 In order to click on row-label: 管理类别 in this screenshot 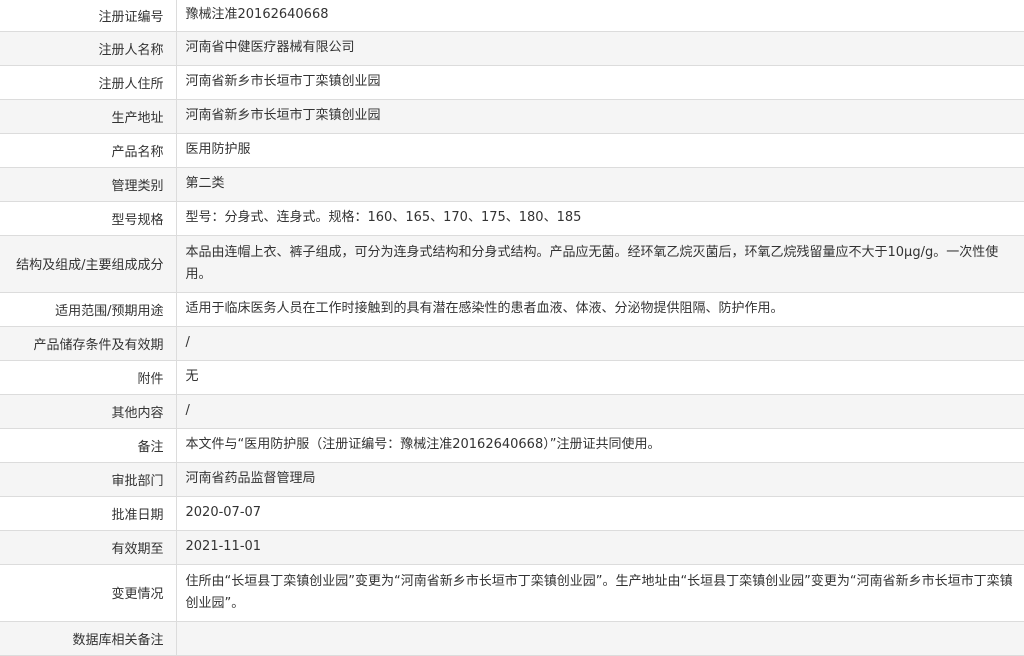, I will do `click(88, 184)`.